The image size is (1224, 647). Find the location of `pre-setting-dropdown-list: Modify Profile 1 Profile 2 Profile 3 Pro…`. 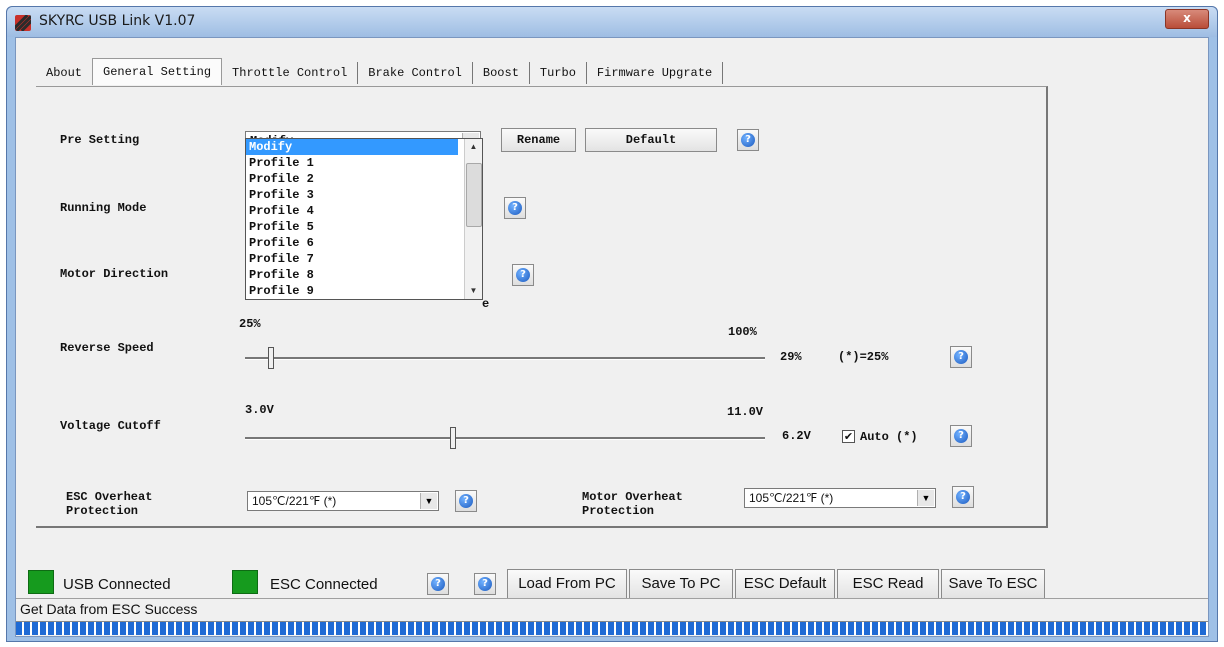

pre-setting-dropdown-list: Modify Profile 1 Profile 2 Profile 3 Pro… is located at coordinates (364, 219).